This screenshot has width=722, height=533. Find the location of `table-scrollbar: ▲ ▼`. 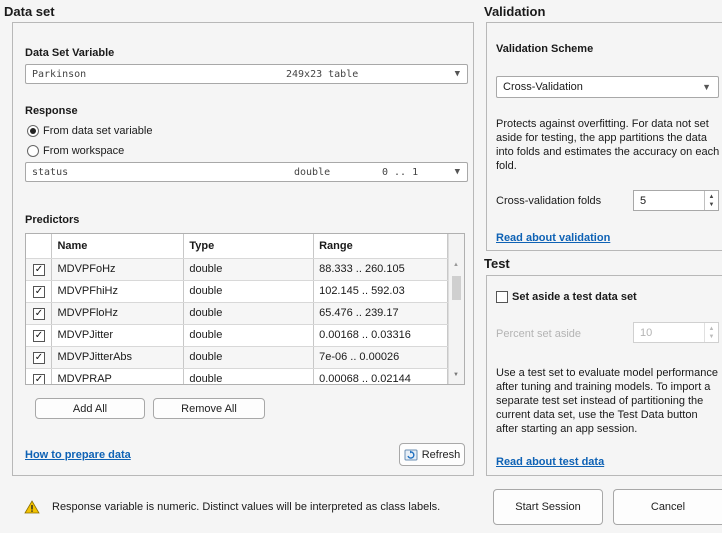

table-scrollbar: ▲ ▼ is located at coordinates (456, 309).